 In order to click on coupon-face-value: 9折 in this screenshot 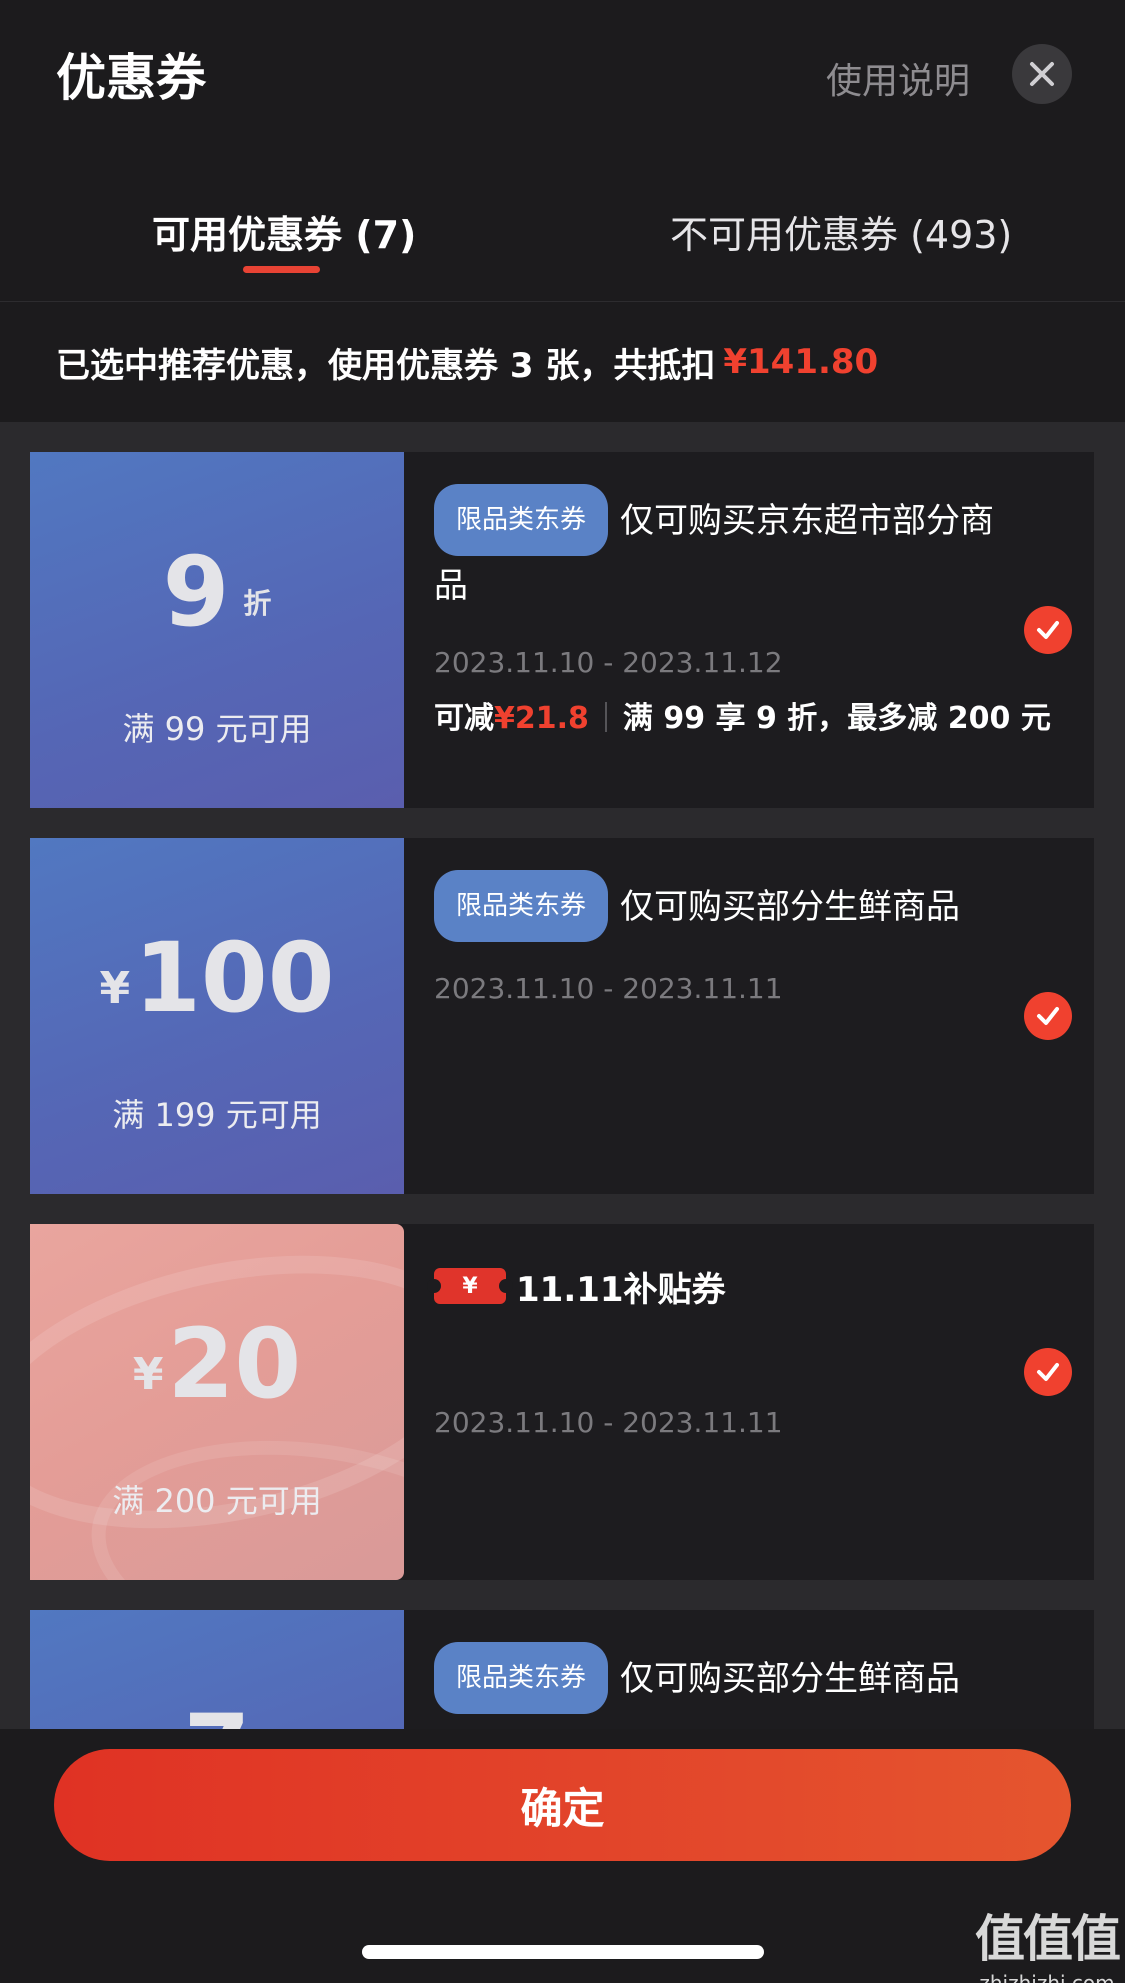, I will do `click(217, 598)`.